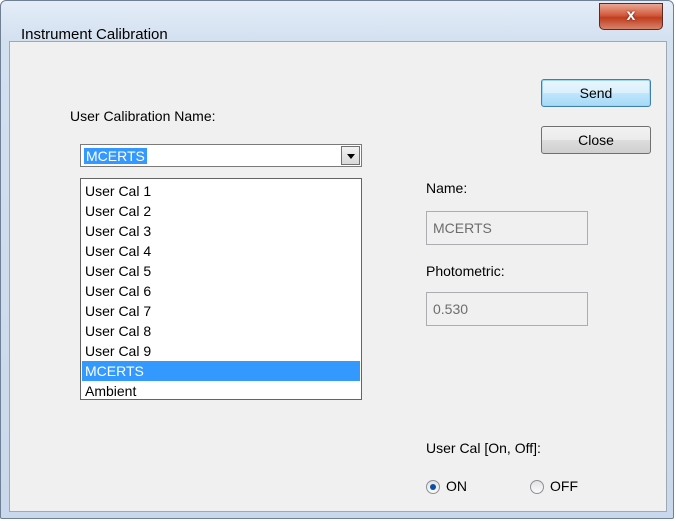  What do you see at coordinates (483, 448) in the screenshot?
I see `user-cal-toggle-label: User Cal [On, Off]:` at bounding box center [483, 448].